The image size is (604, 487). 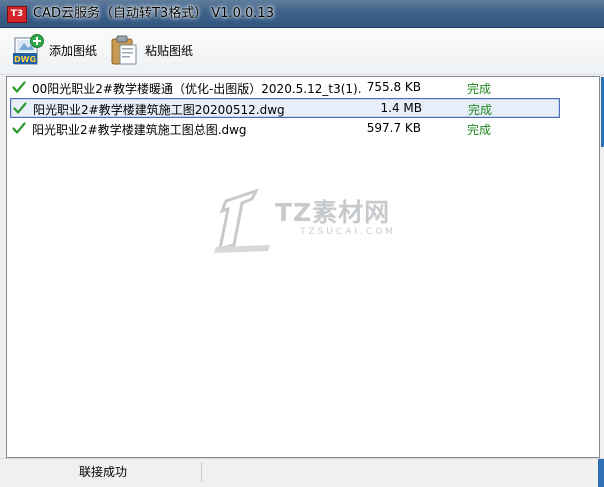 What do you see at coordinates (348, 232) in the screenshot?
I see `watermark-subtitle: TZSUCAI.COM` at bounding box center [348, 232].